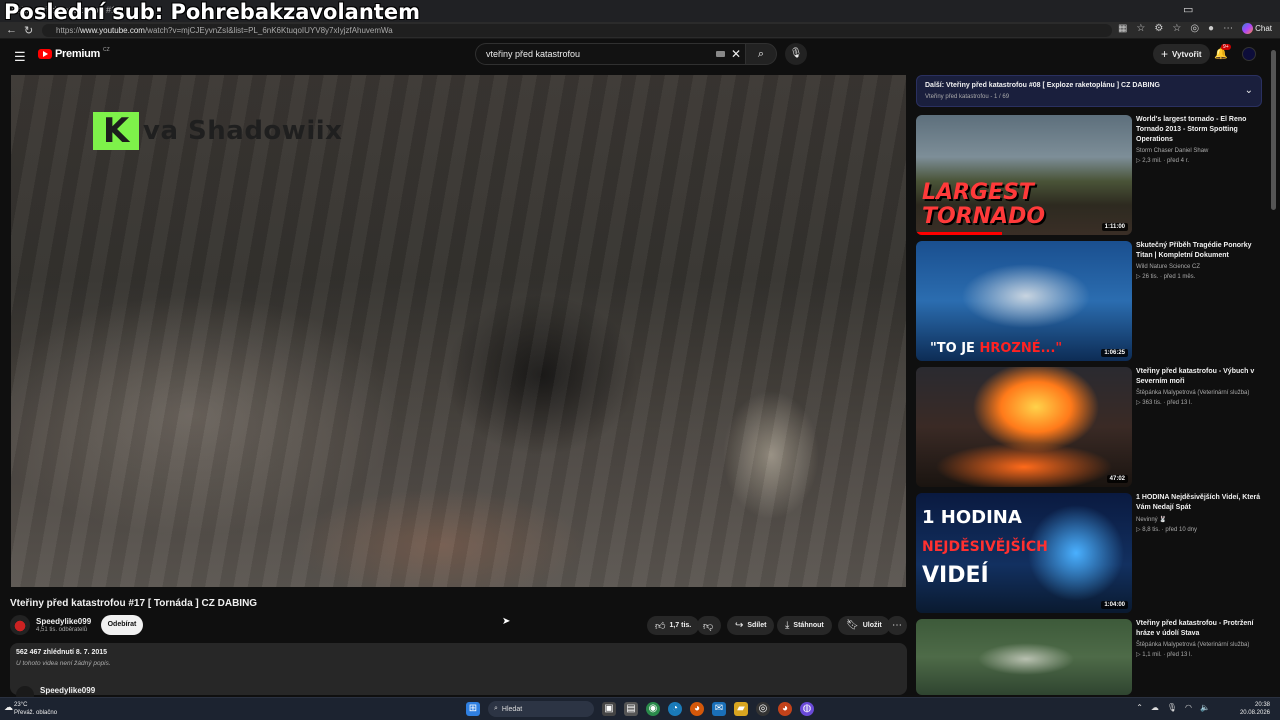 Image resolution: width=1280 pixels, height=720 pixels. Describe the element at coordinates (751, 625) in the screenshot. I see `share-button: ↪ Sdílet` at that location.